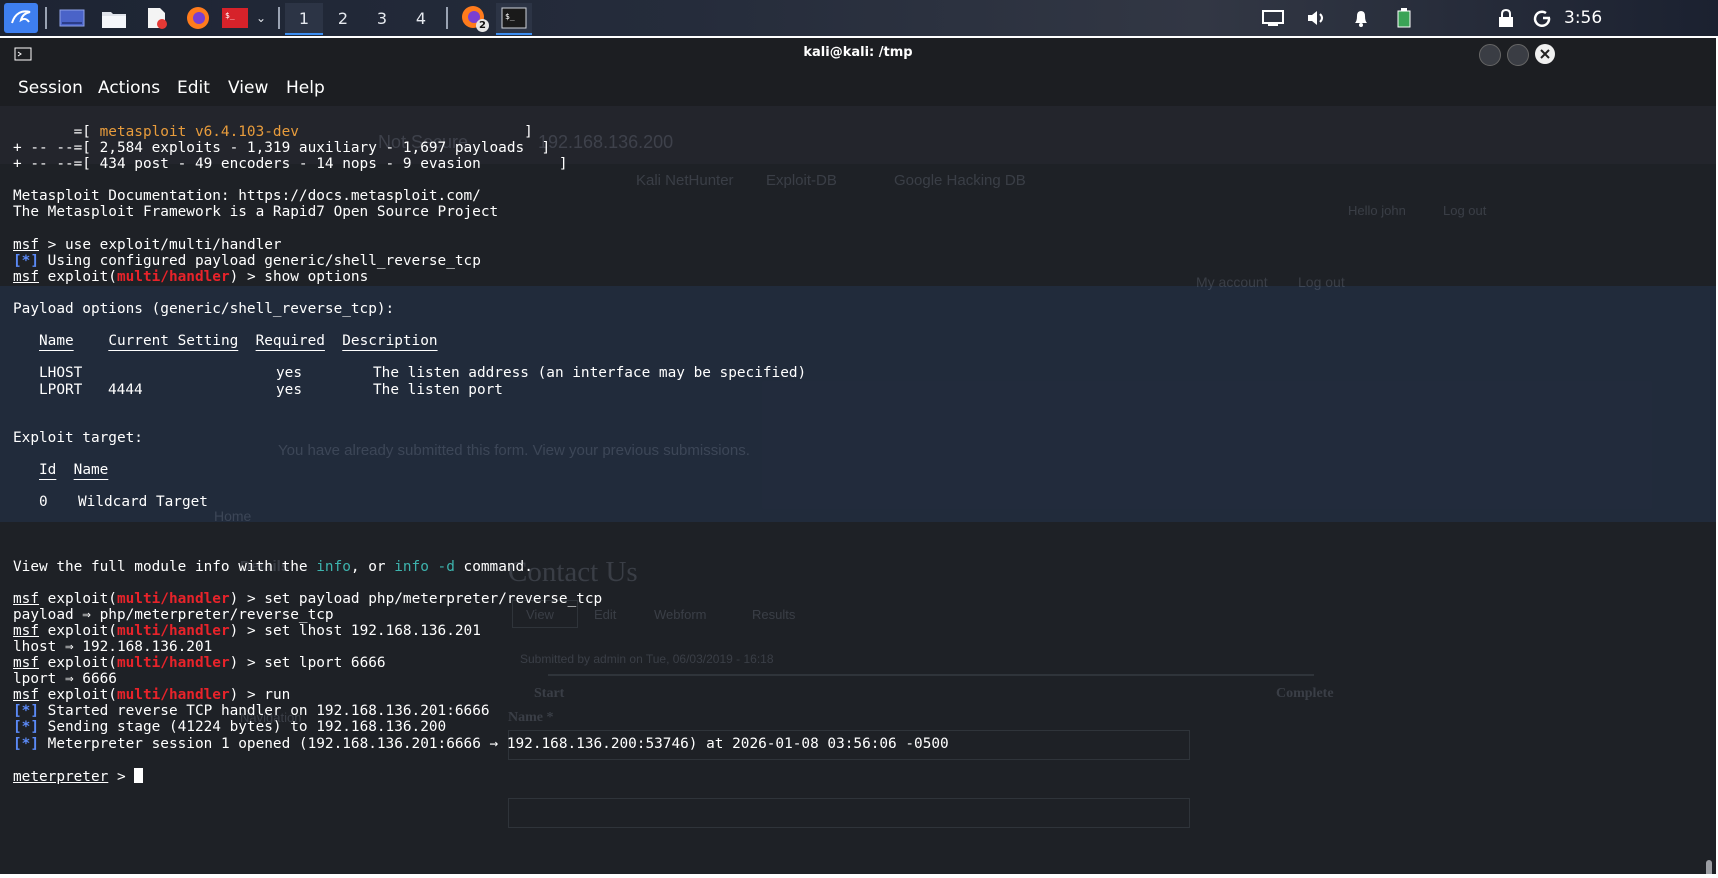 This screenshot has width=1718, height=878. I want to click on command-use: msf > use exploit/multi/handler, so click(481, 245).